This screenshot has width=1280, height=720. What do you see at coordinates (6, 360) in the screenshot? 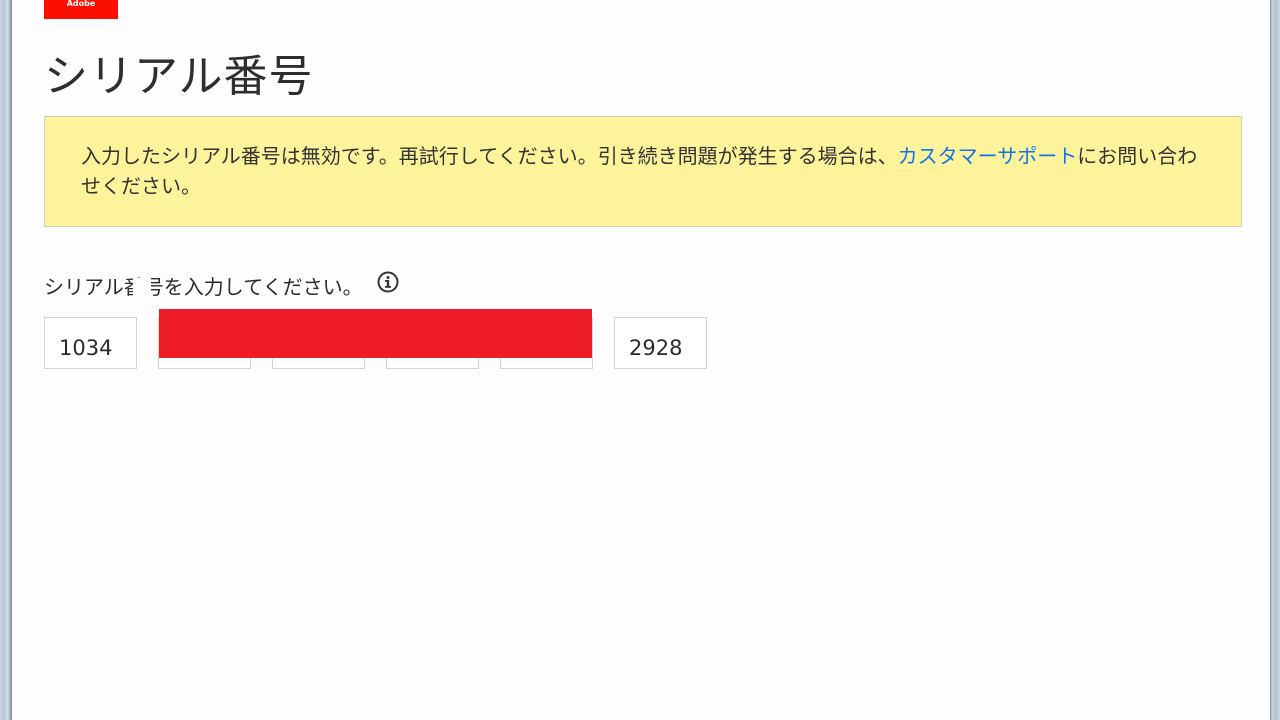
I see `window-frame-left` at bounding box center [6, 360].